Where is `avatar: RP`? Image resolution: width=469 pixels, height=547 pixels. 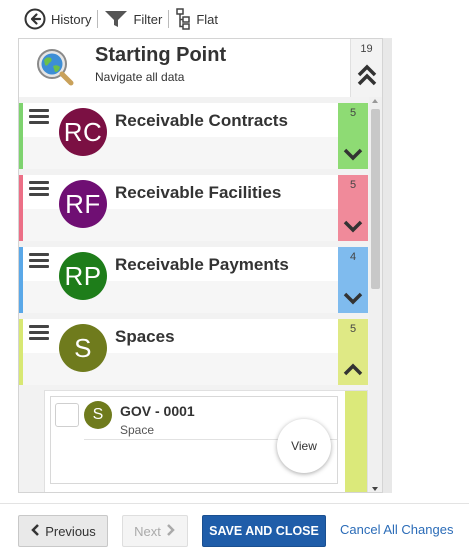
avatar: RP is located at coordinates (83, 276).